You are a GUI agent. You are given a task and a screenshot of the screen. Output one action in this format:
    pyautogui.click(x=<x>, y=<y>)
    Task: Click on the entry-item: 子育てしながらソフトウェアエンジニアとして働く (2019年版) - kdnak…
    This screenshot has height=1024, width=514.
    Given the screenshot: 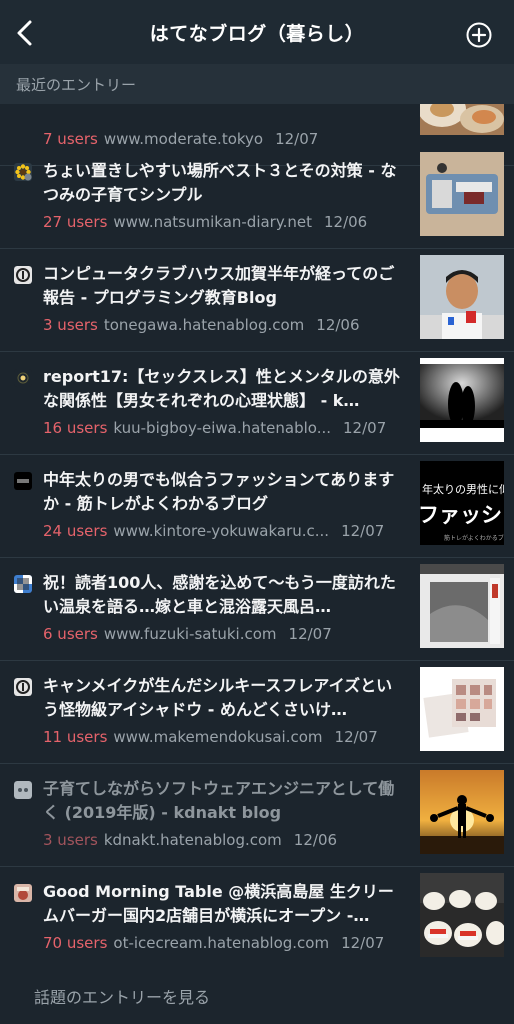 What is the action you would take?
    pyautogui.click(x=257, y=815)
    